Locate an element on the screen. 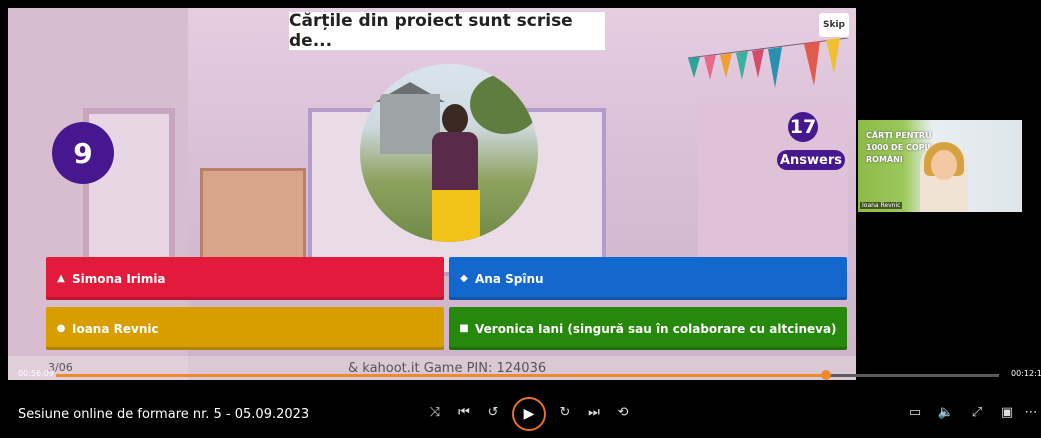 This screenshot has width=1041, height=438. person-top is located at coordinates (455, 162).